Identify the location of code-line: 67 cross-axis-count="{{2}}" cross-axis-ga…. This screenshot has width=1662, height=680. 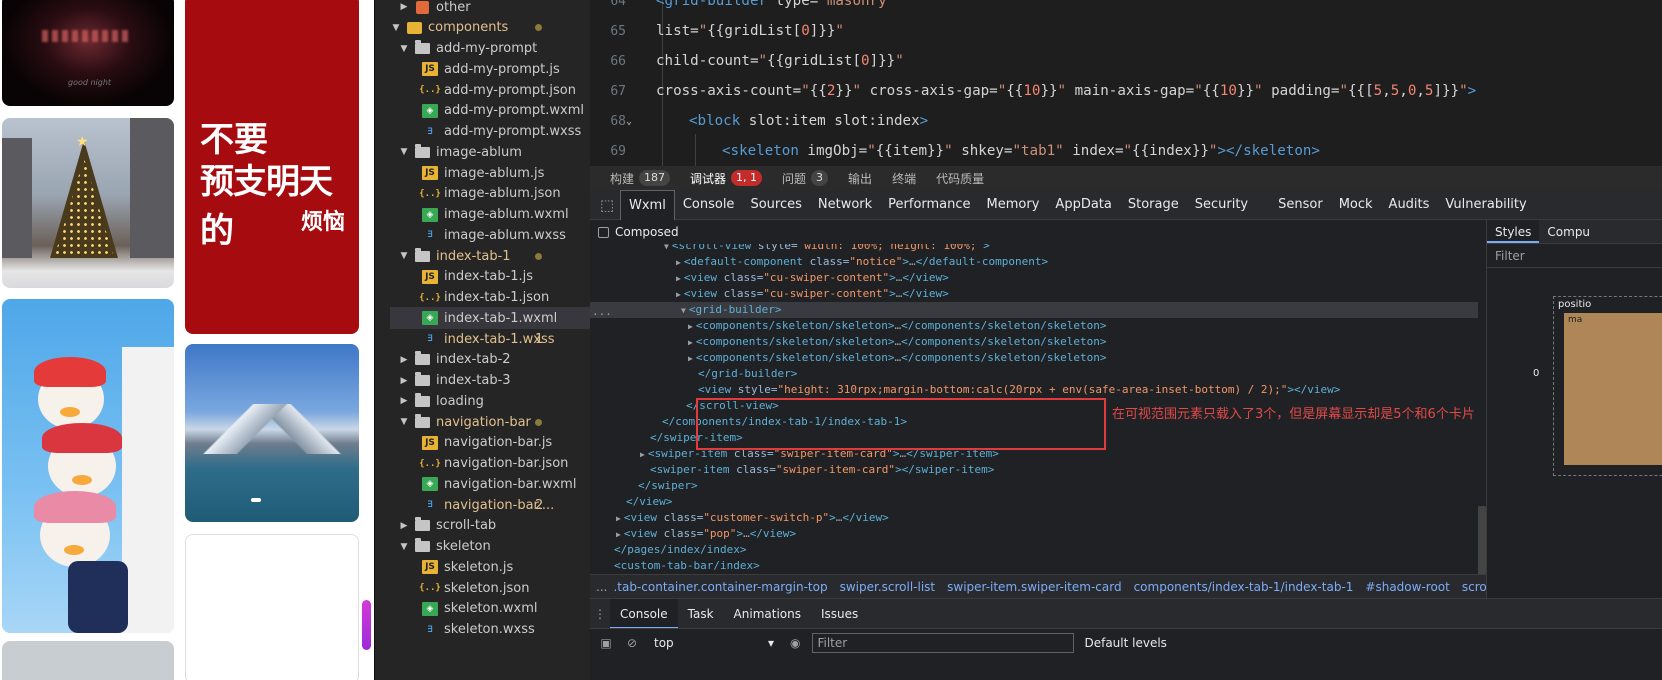
(1126, 91).